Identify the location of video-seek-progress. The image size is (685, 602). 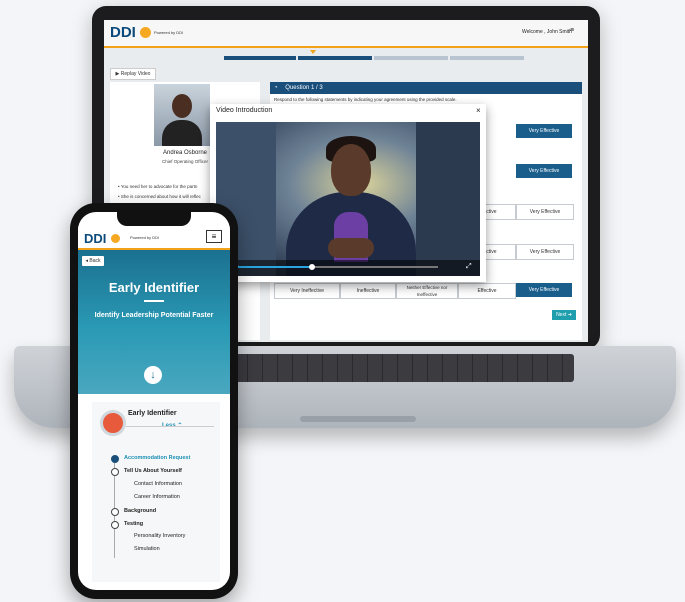
(275, 267).